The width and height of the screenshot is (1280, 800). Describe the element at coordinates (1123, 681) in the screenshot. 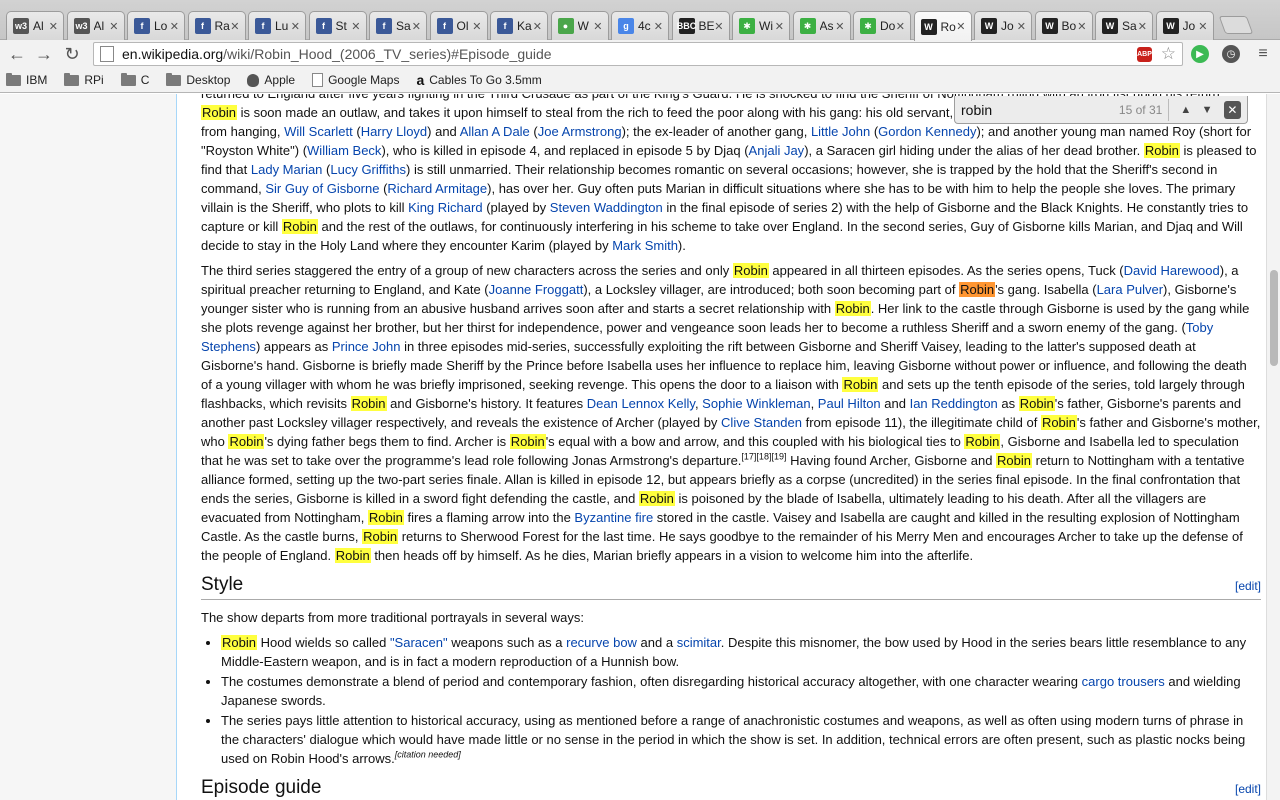

I see `wiki-link: cargo trousers` at that location.